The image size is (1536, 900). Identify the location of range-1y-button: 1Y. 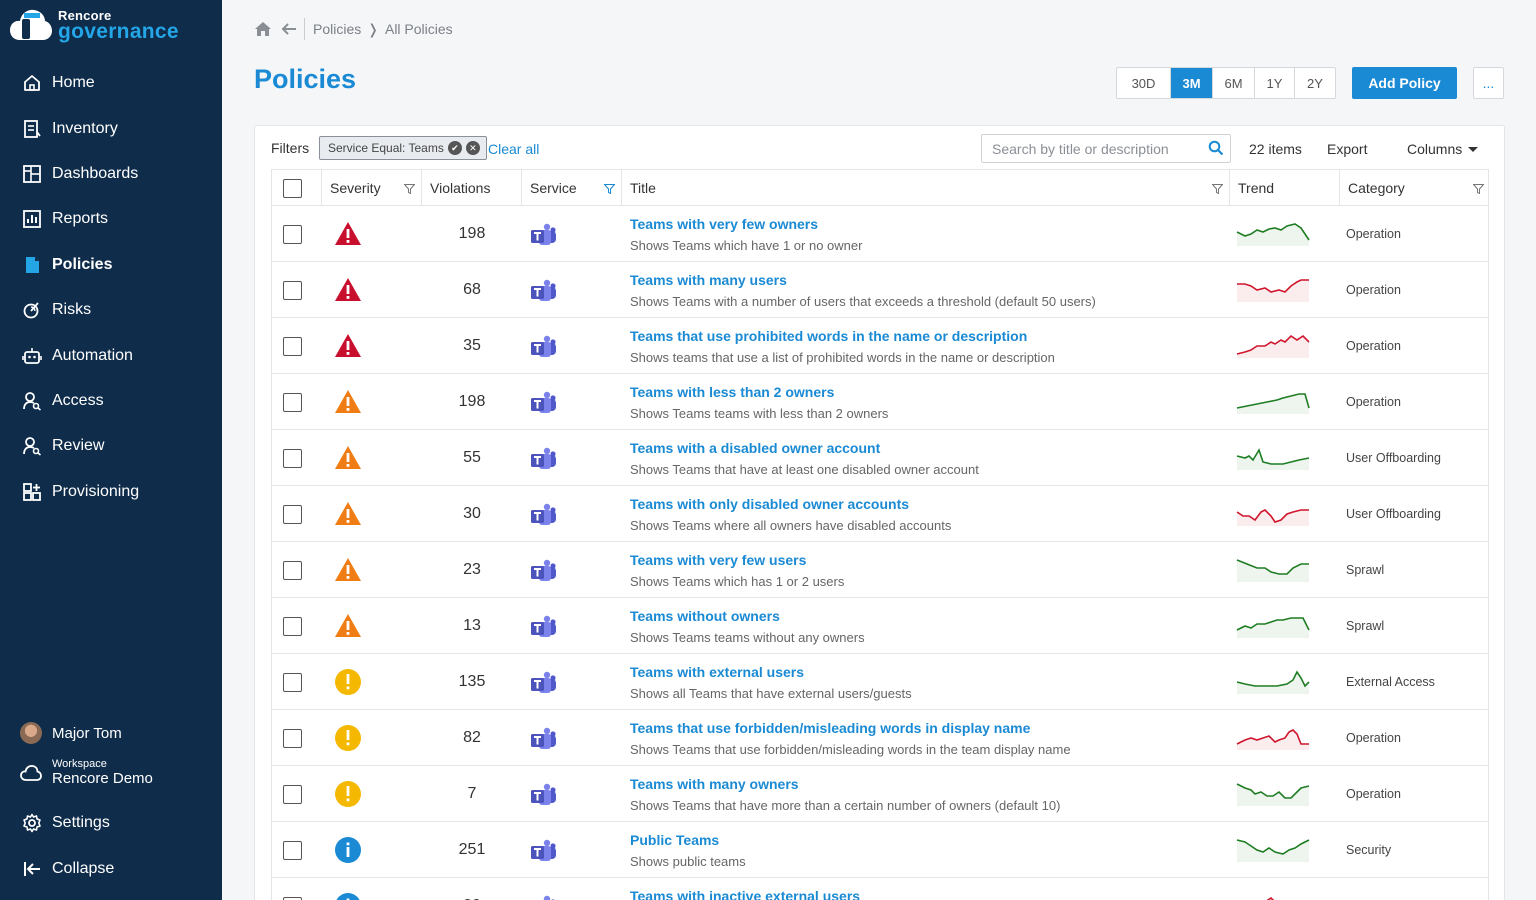
(1275, 83).